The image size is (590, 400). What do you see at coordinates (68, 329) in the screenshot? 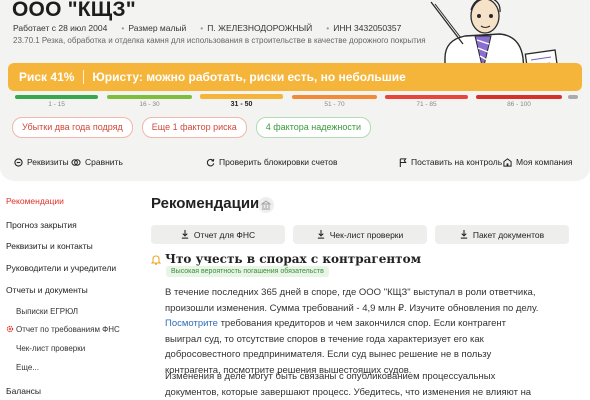
I see `sidebar-item-label: Отчет по требованиям ФНС` at bounding box center [68, 329].